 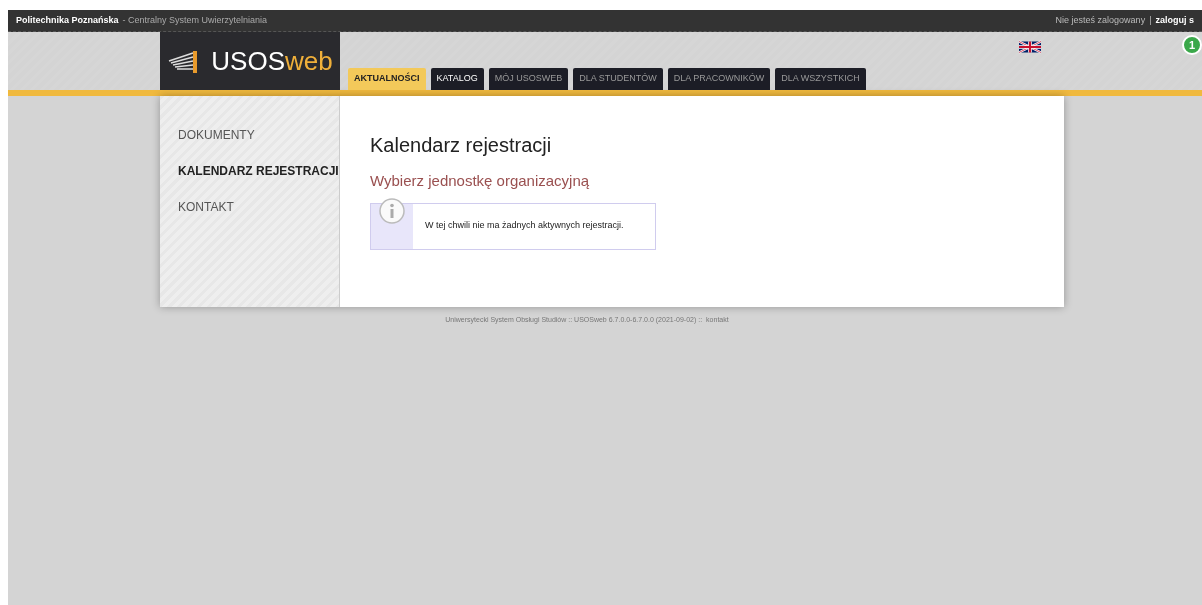 What do you see at coordinates (1100, 20) in the screenshot?
I see `login-status: Nie jesteś zalogowany` at bounding box center [1100, 20].